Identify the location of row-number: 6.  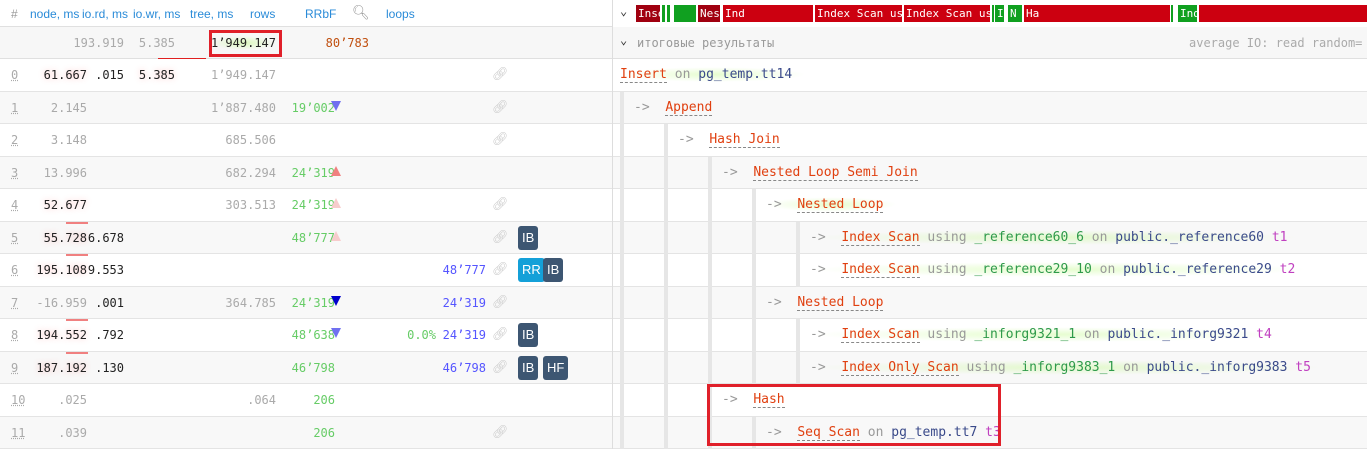
(14, 270).